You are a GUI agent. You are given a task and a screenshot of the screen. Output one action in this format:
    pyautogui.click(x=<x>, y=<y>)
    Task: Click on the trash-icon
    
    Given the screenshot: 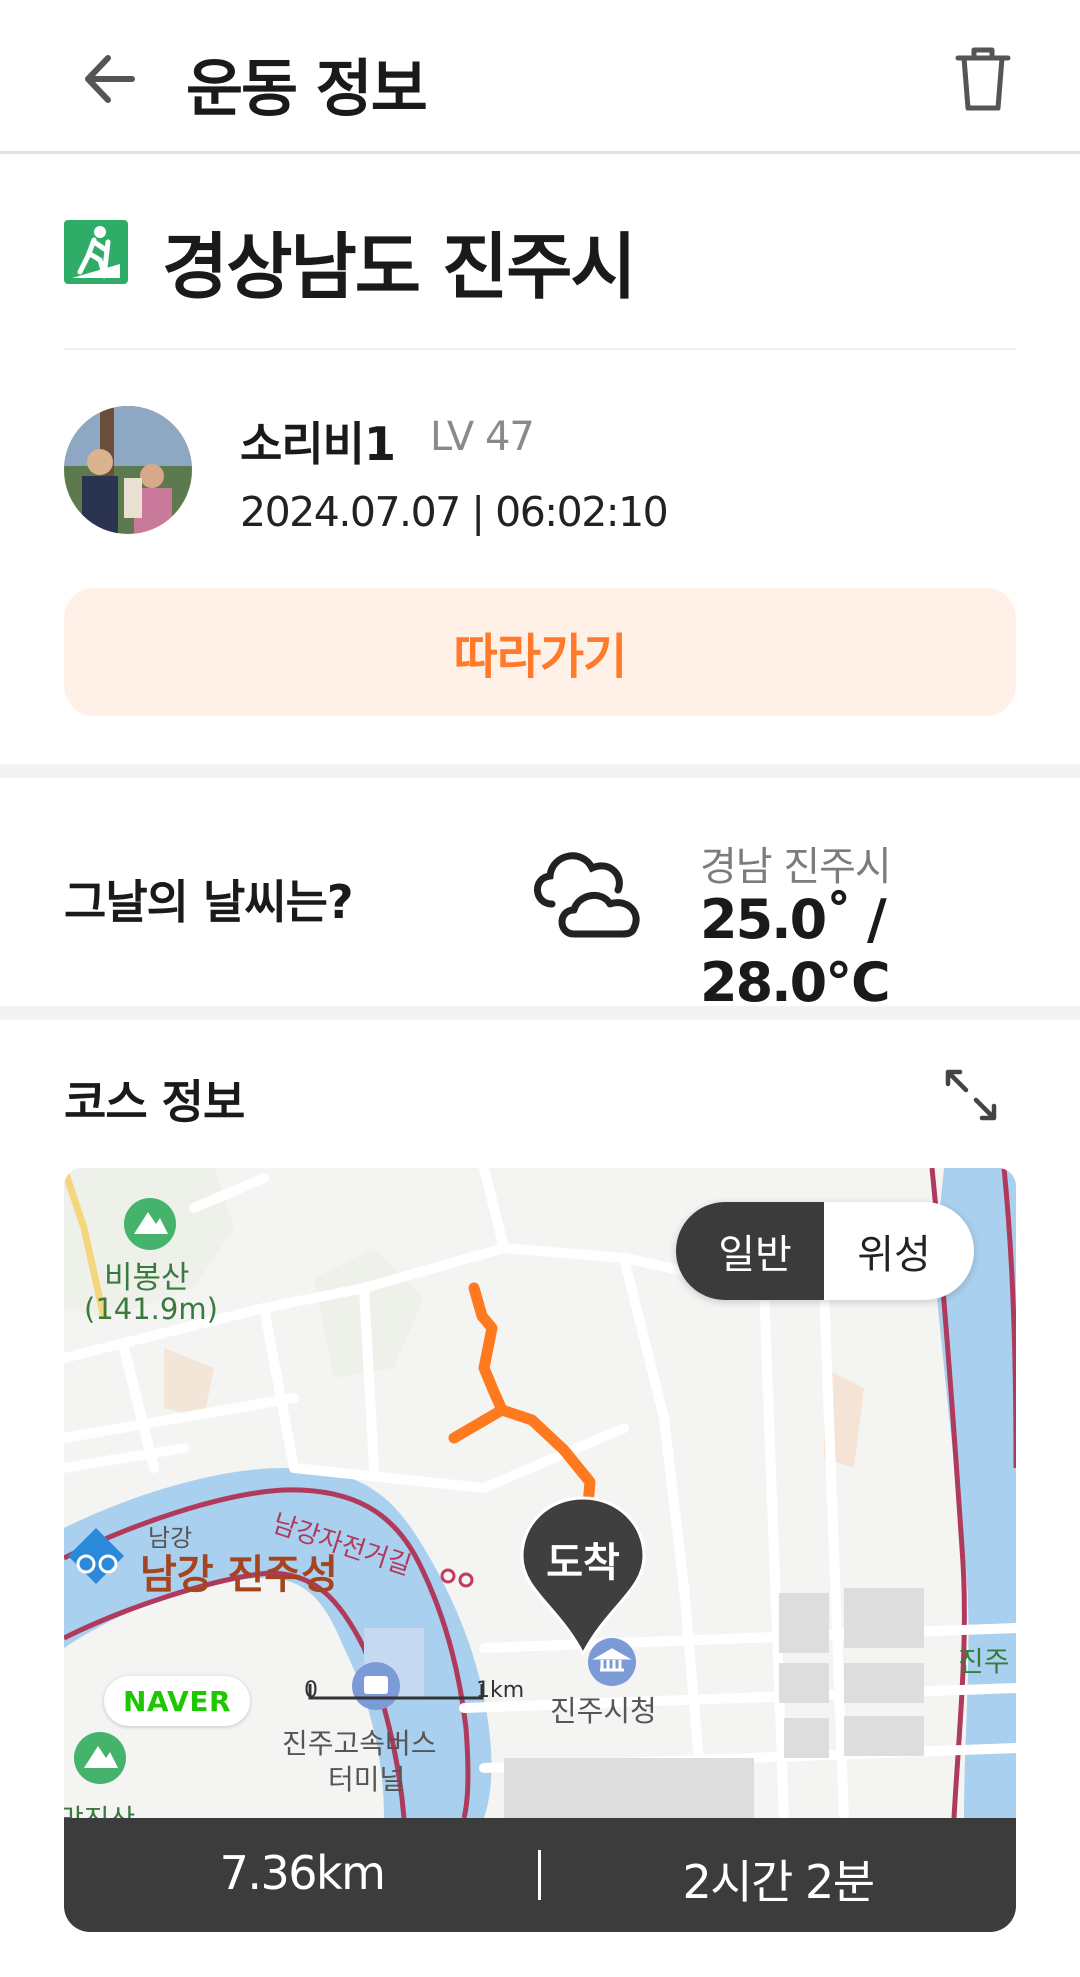 What is the action you would take?
    pyautogui.click(x=983, y=79)
    